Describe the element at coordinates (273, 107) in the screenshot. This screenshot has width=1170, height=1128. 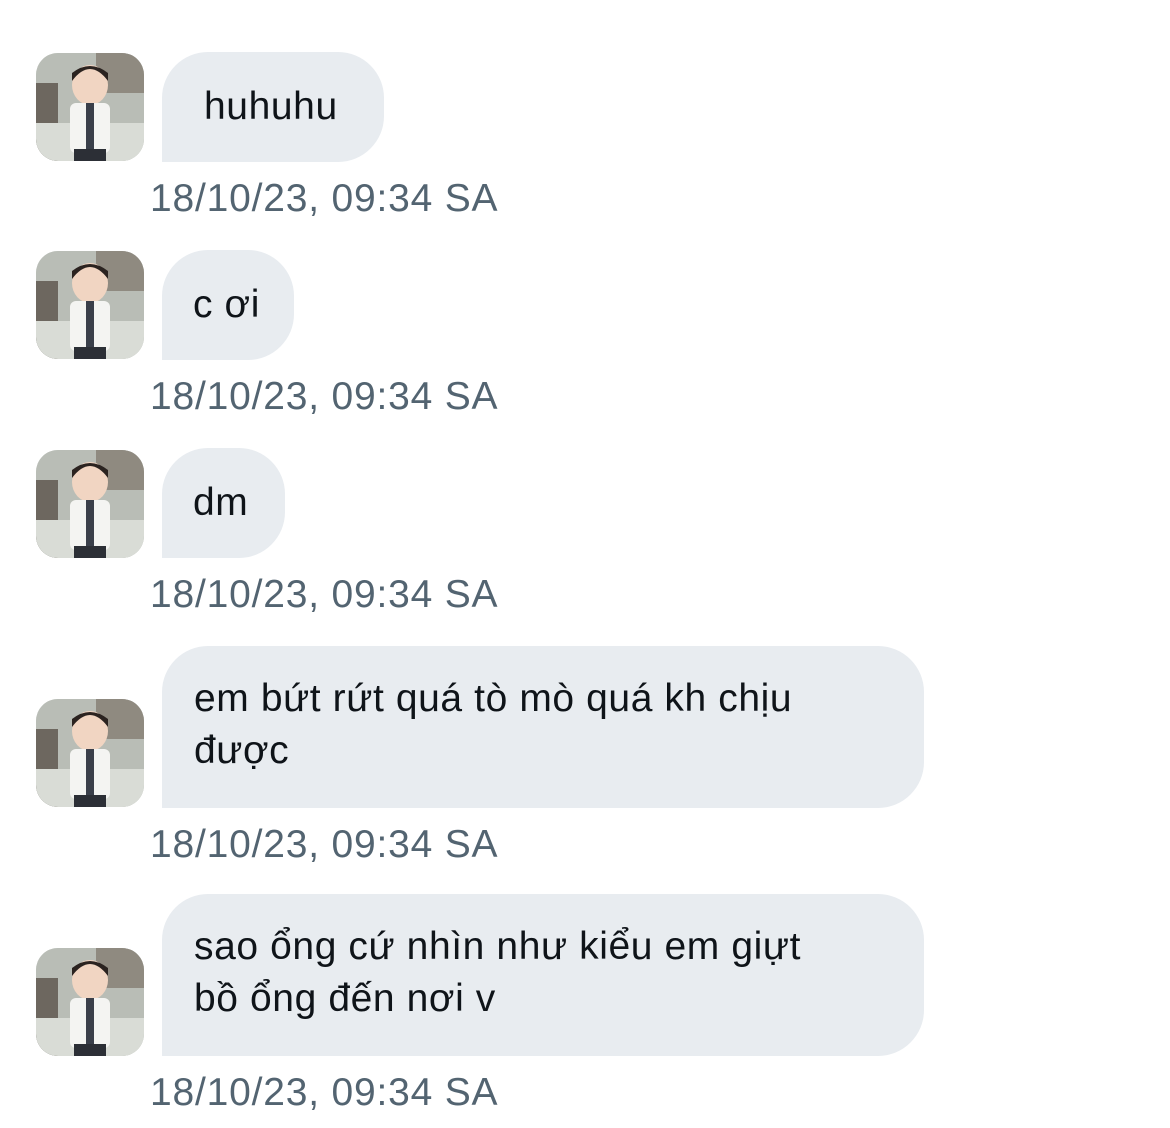
I see `message-bubble: huhuhu` at that location.